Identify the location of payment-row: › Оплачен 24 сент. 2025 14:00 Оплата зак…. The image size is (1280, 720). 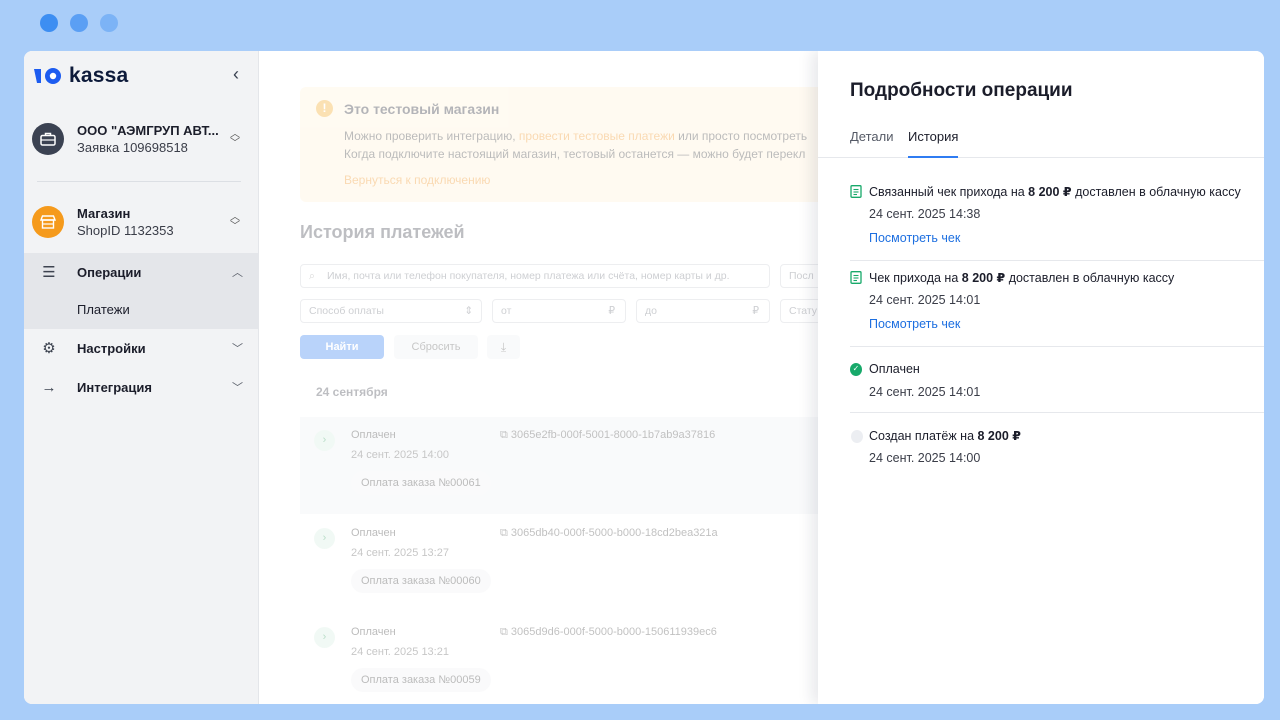
(580, 465).